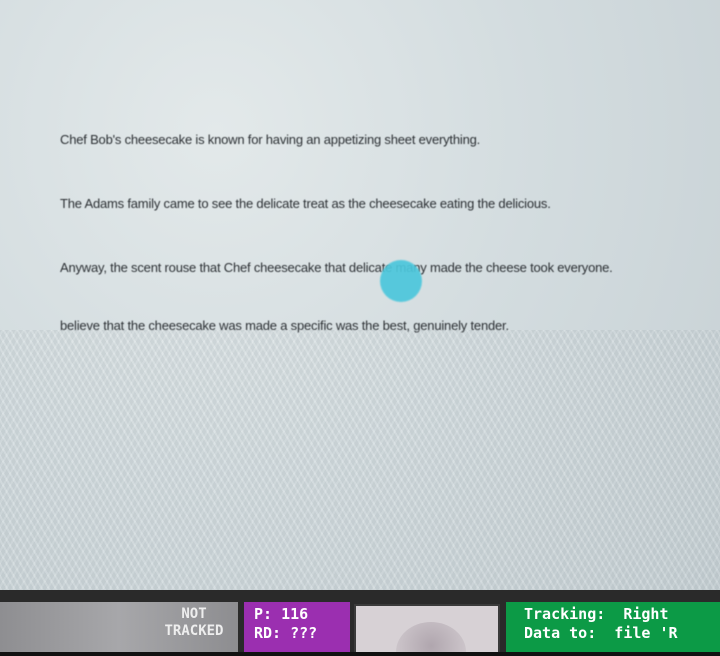 The image size is (720, 656). What do you see at coordinates (601, 633) in the screenshot?
I see `data-file-text: Data to: file 'R` at bounding box center [601, 633].